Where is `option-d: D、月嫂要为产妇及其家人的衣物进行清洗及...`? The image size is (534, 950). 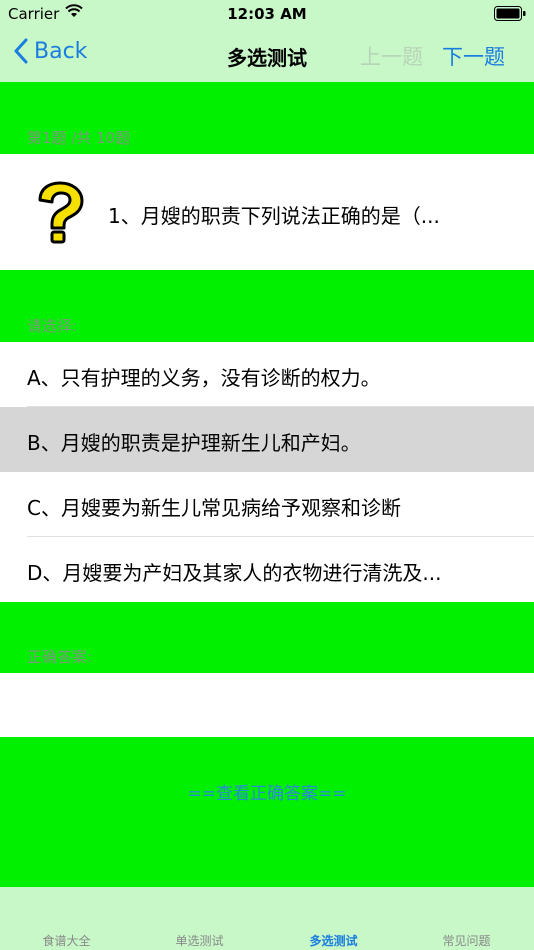
option-d: D、月嫂要为产妇及其家人的衣物进行清洗及... is located at coordinates (267, 569).